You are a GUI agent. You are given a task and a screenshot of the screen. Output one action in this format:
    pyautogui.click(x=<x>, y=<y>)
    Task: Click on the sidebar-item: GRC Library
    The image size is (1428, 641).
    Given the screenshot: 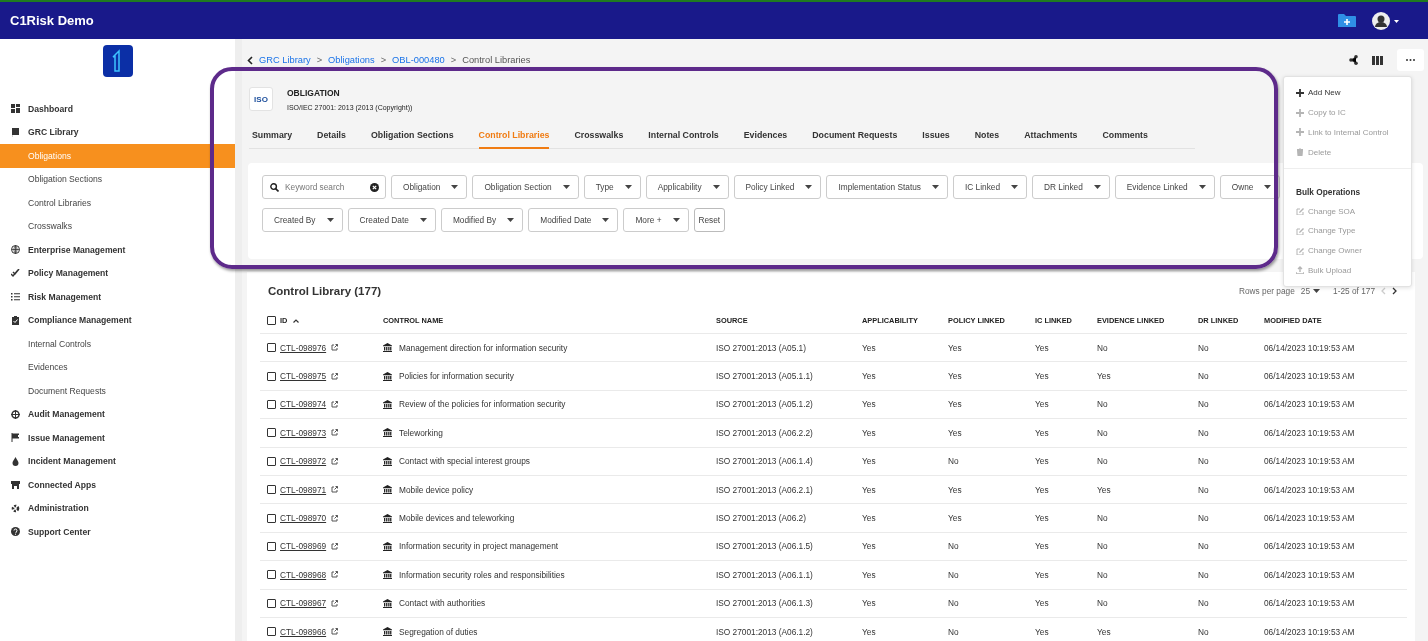 What is the action you would take?
    pyautogui.click(x=117, y=132)
    